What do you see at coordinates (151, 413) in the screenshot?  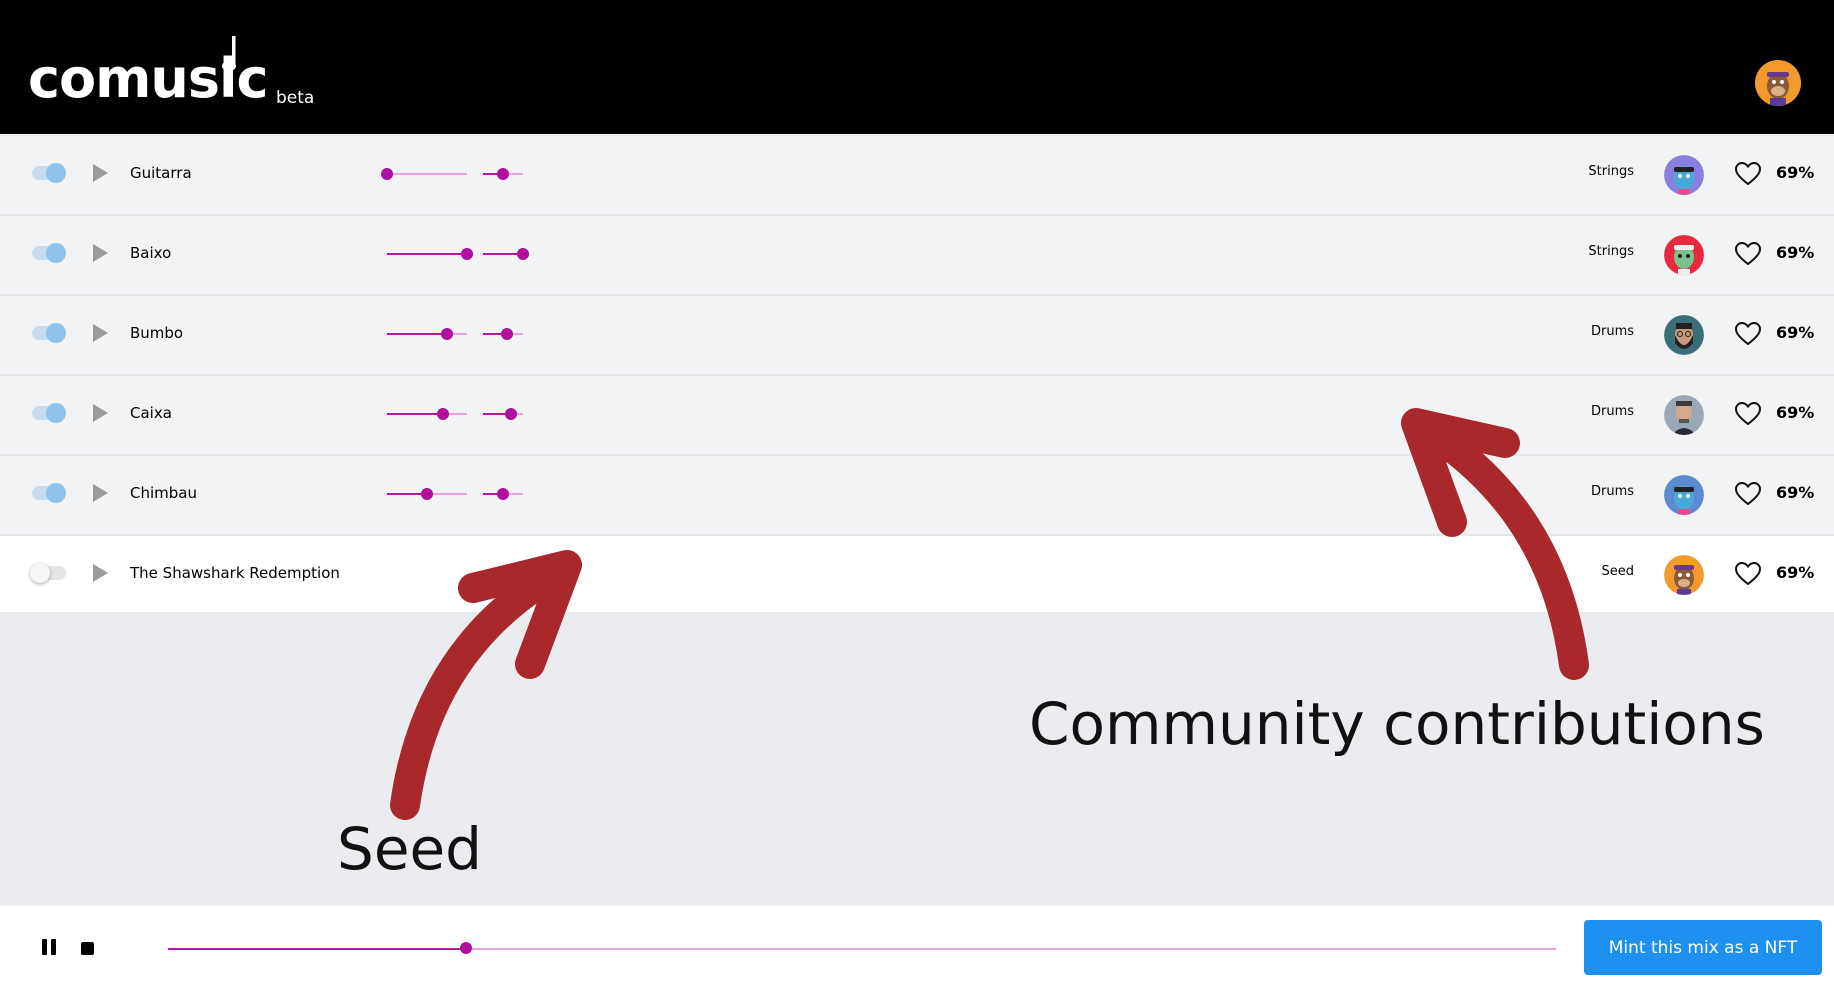 I see `track-name: Caixa` at bounding box center [151, 413].